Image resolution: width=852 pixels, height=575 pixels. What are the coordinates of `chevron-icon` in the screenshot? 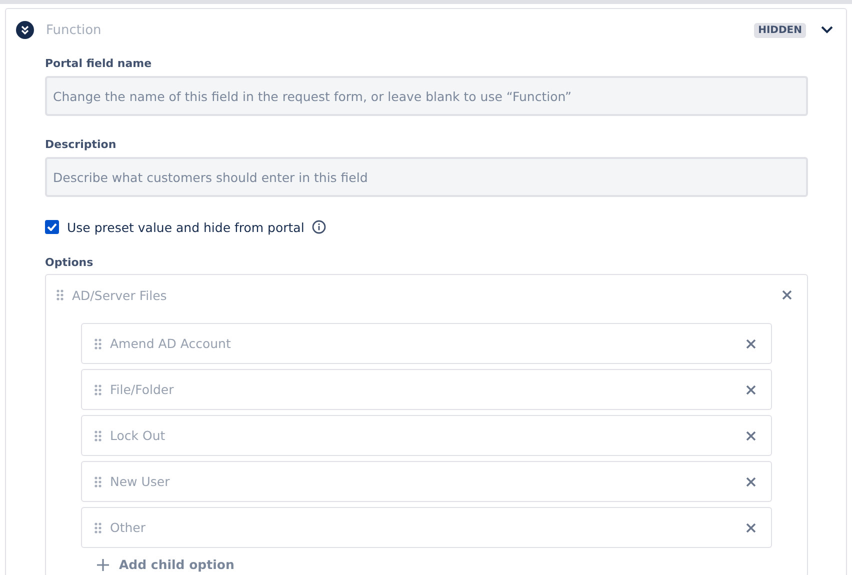 It's located at (827, 30).